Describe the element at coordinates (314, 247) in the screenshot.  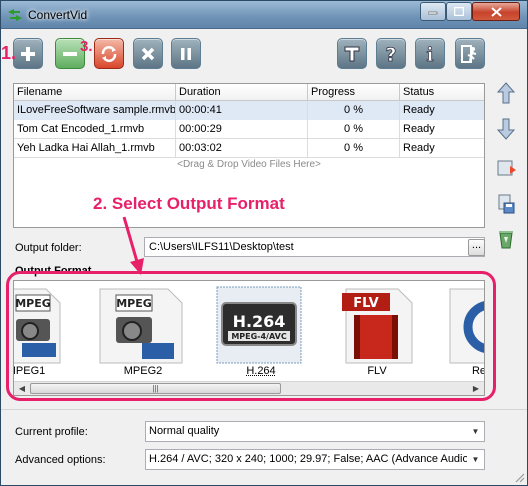
I see `output-folder-field: C:\Users\ILFS11\Desktop\test` at that location.